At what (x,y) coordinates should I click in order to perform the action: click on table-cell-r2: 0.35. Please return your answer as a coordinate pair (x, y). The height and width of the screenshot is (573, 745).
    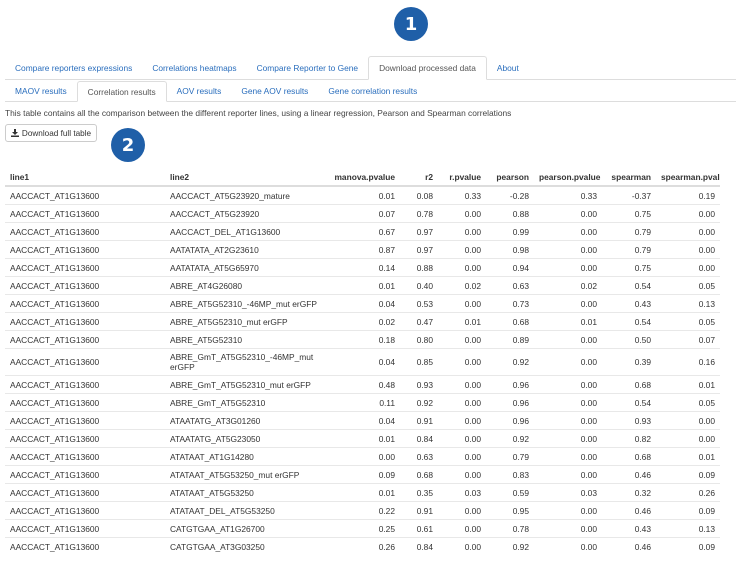
    Looking at the image, I should click on (419, 492).